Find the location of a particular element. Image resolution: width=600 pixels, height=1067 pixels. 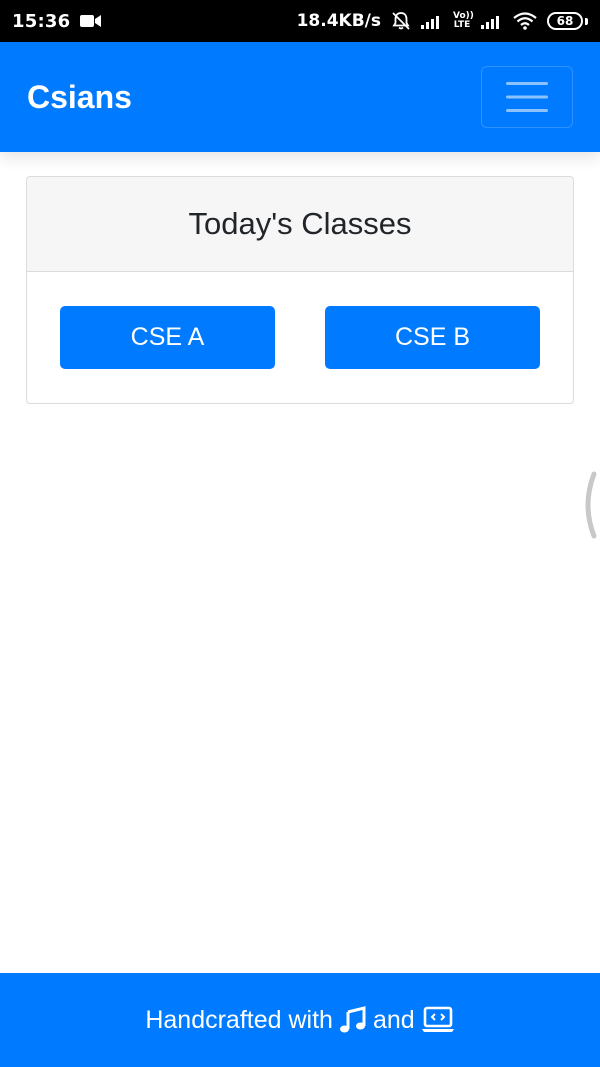

footer-text-before: Handcrafted with is located at coordinates (239, 1019).